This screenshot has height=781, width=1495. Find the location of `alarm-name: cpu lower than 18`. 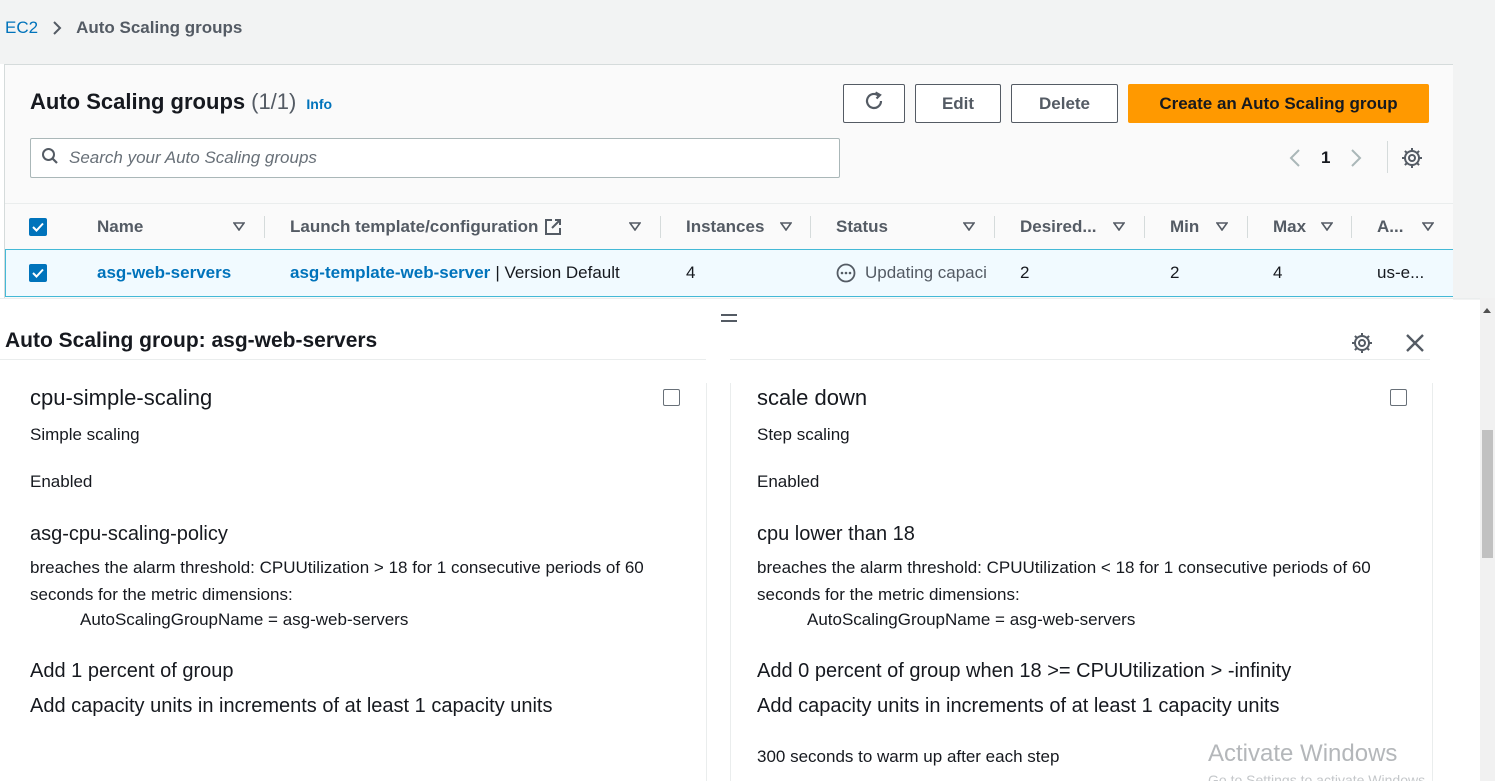

alarm-name: cpu lower than 18 is located at coordinates (836, 534).